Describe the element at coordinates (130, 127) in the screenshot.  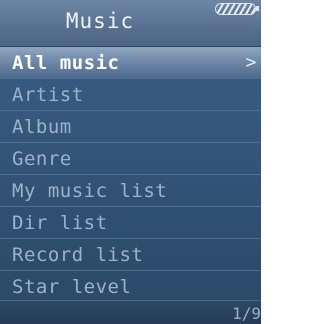
I see `menu-item-album: Album` at that location.